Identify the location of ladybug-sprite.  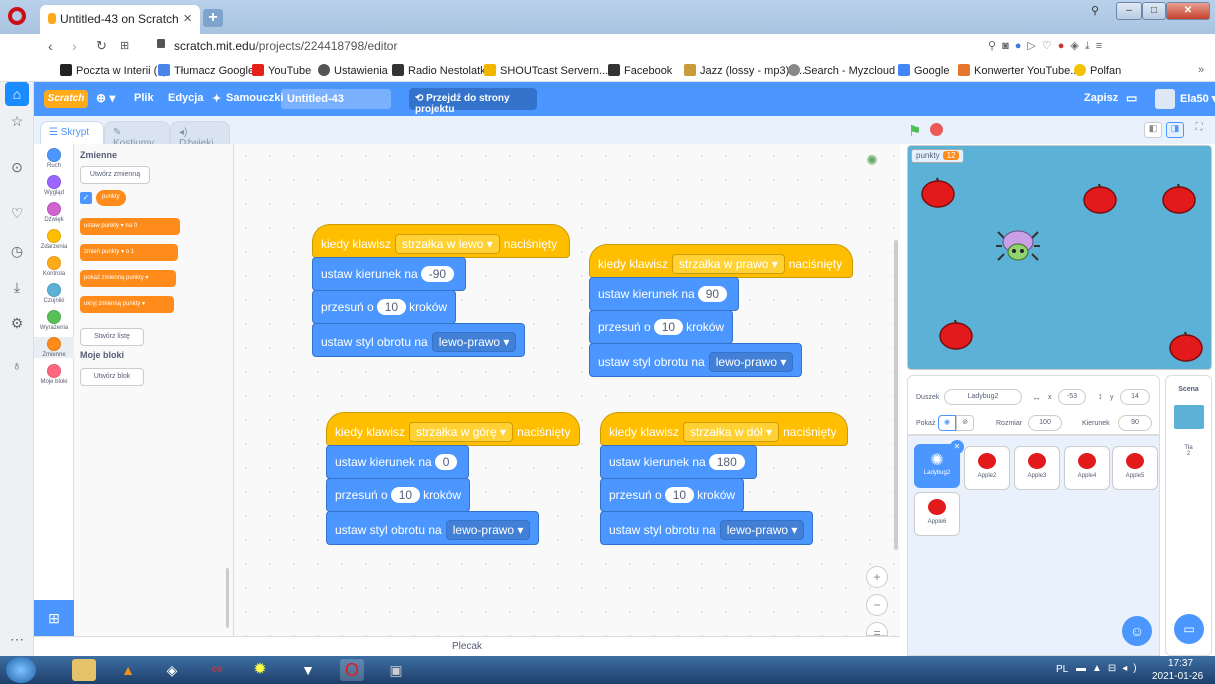
(1018, 246).